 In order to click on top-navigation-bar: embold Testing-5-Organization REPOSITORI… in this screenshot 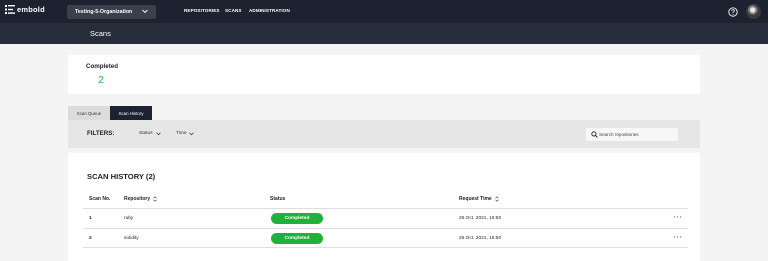, I will do `click(384, 11)`.